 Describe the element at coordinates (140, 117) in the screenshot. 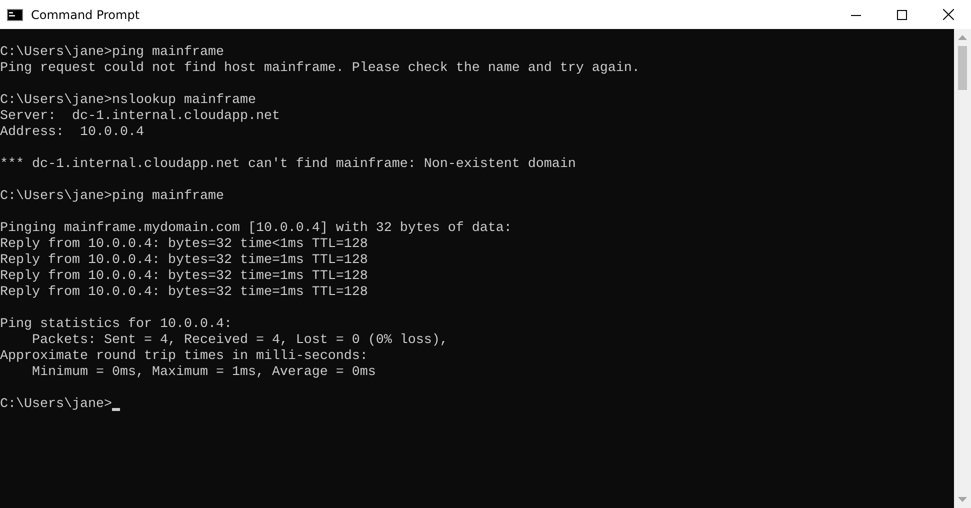

I see `console-line: Server: dc-1.internal.cloudapp.net` at that location.